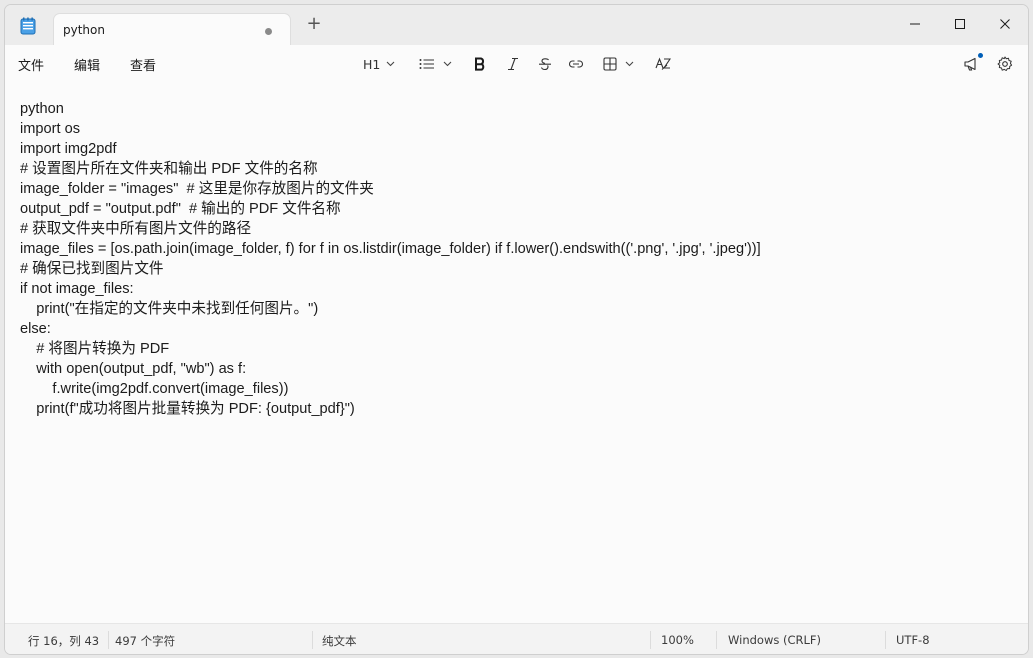 The image size is (1033, 658). What do you see at coordinates (169, 309) in the screenshot?
I see `editor-line: print("在指定的文件夹中未找到任何图片。")` at bounding box center [169, 309].